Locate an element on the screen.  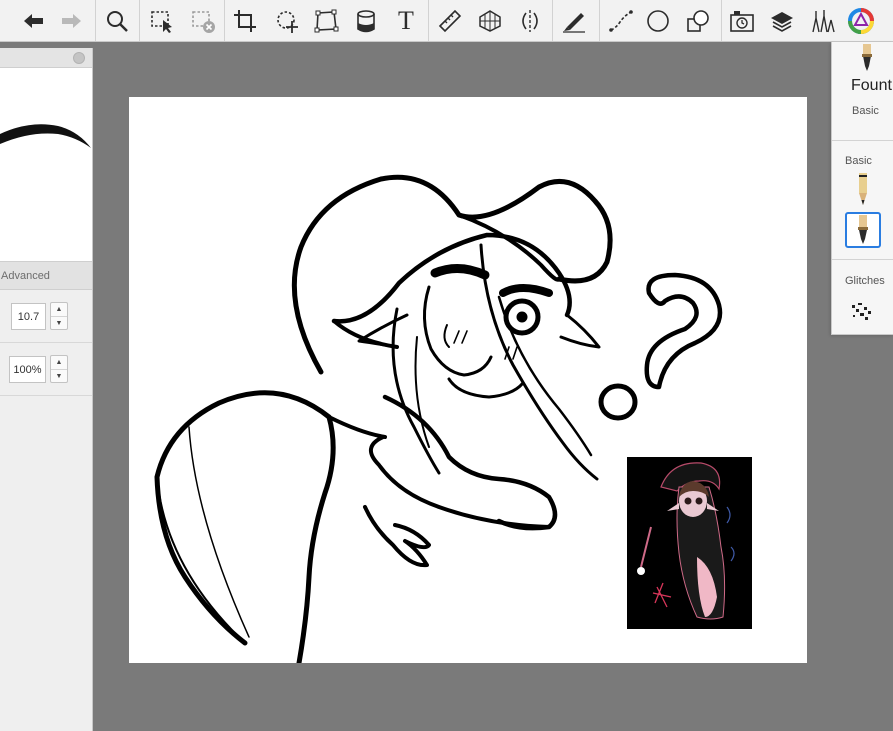
advanced-tab: Advanced is located at coordinates (46, 276).